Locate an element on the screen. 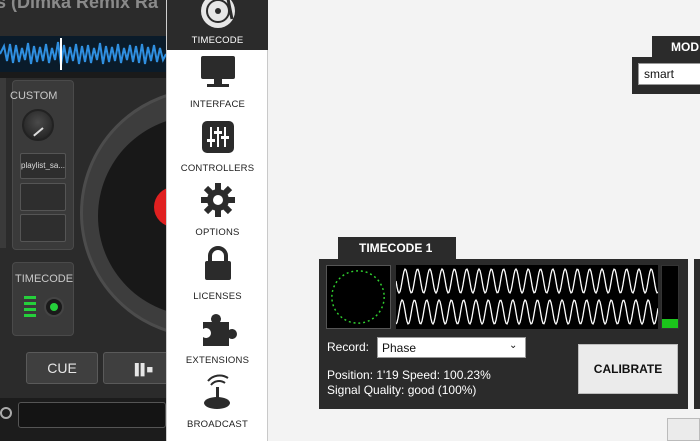  timecode-level-bars is located at coordinates (30, 307).